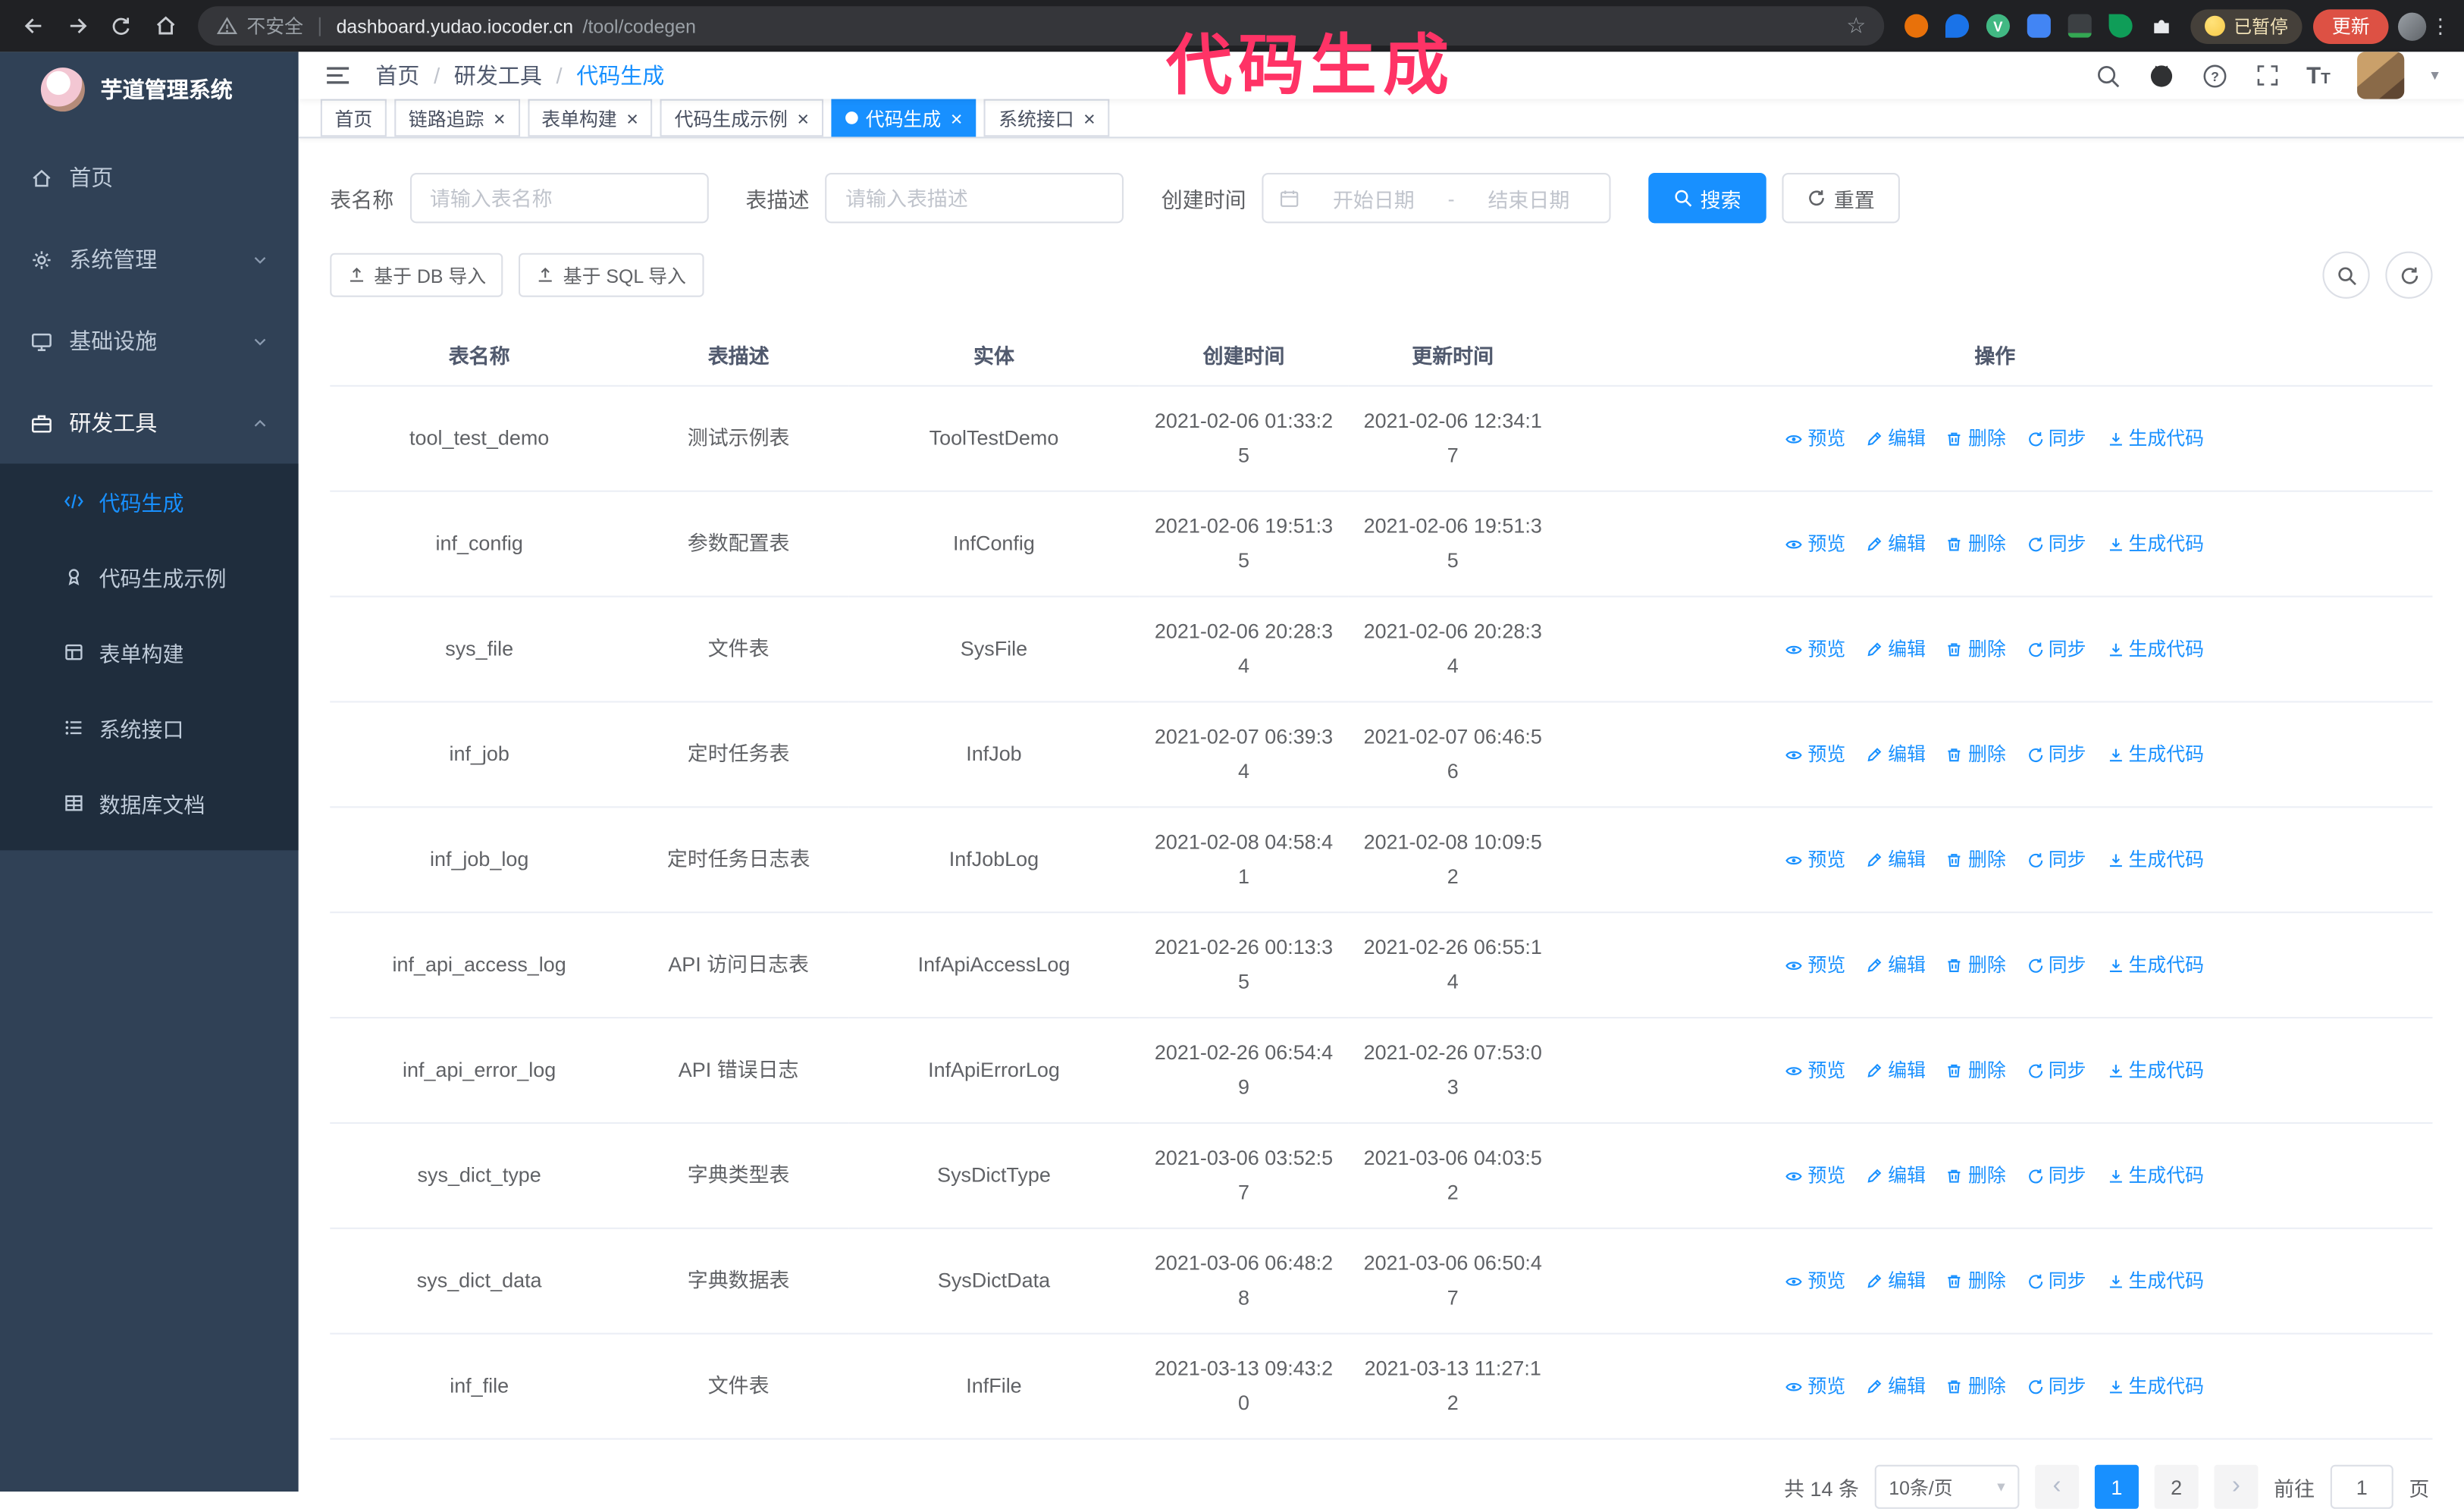 This screenshot has height=1509, width=2464. I want to click on table-desc-input, so click(974, 198).